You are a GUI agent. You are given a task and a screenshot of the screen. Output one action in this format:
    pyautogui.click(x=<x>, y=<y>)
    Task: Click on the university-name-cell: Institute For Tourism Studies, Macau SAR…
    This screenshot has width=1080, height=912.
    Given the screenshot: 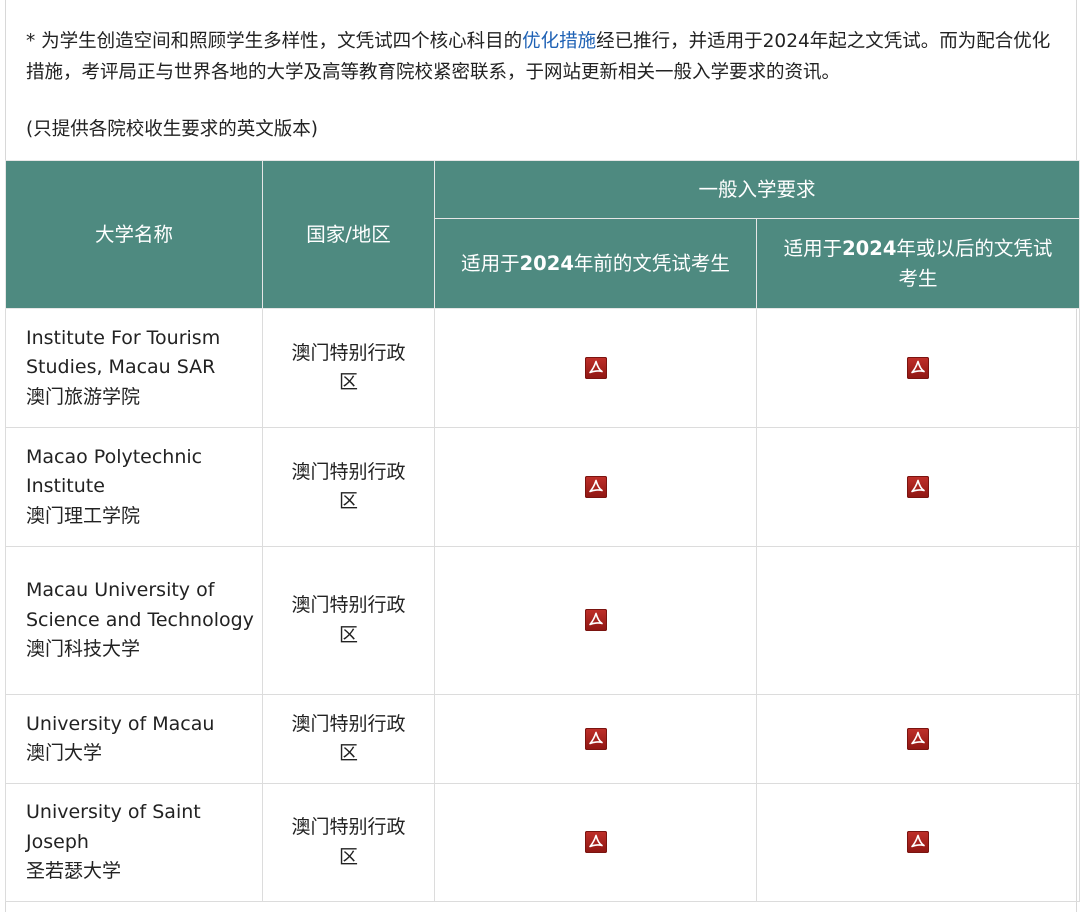 What is the action you would take?
    pyautogui.click(x=134, y=368)
    